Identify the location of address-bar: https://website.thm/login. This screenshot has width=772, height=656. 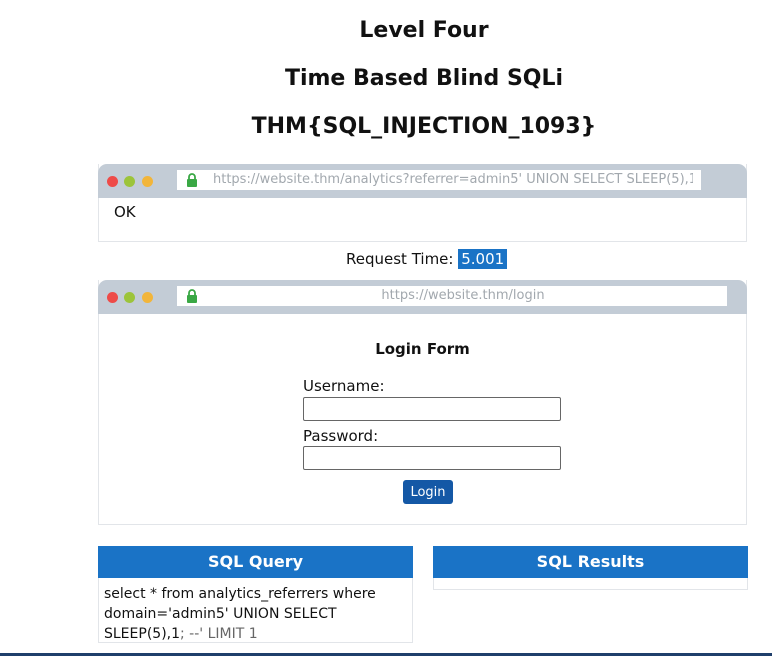
(452, 296).